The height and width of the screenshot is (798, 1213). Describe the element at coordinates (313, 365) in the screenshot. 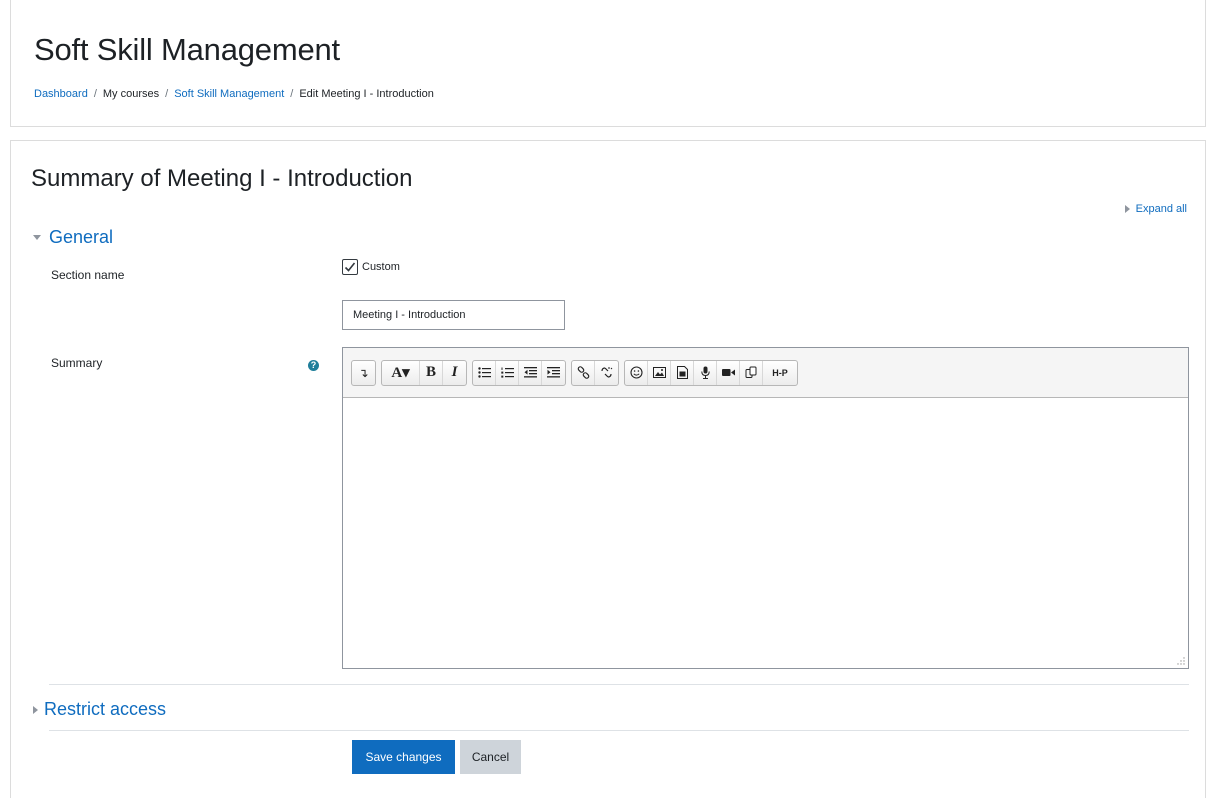

I see `help-icon: ?` at that location.